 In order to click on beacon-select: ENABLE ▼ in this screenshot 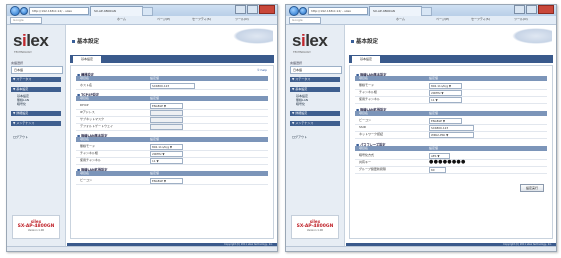, I will do `click(166, 181)`.